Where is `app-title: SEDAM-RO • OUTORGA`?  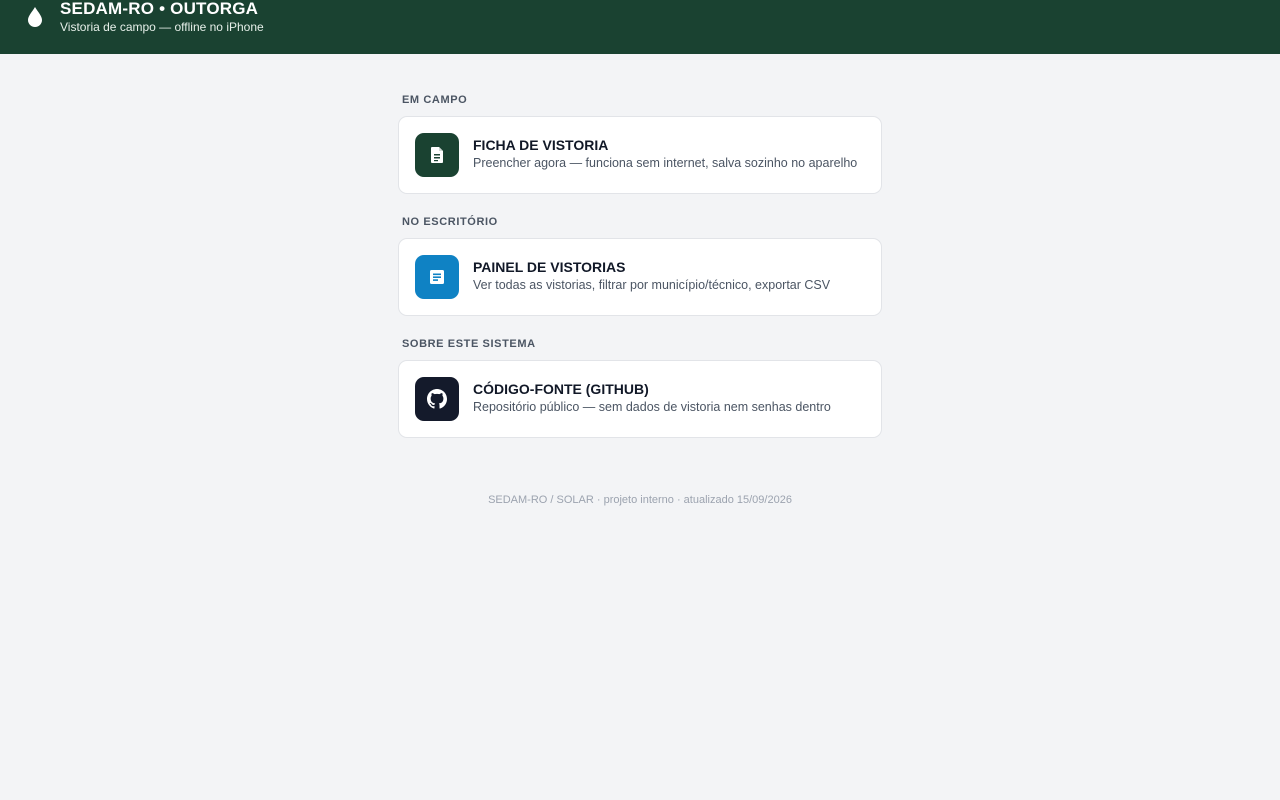 app-title: SEDAM-RO • OUTORGA is located at coordinates (159, 9).